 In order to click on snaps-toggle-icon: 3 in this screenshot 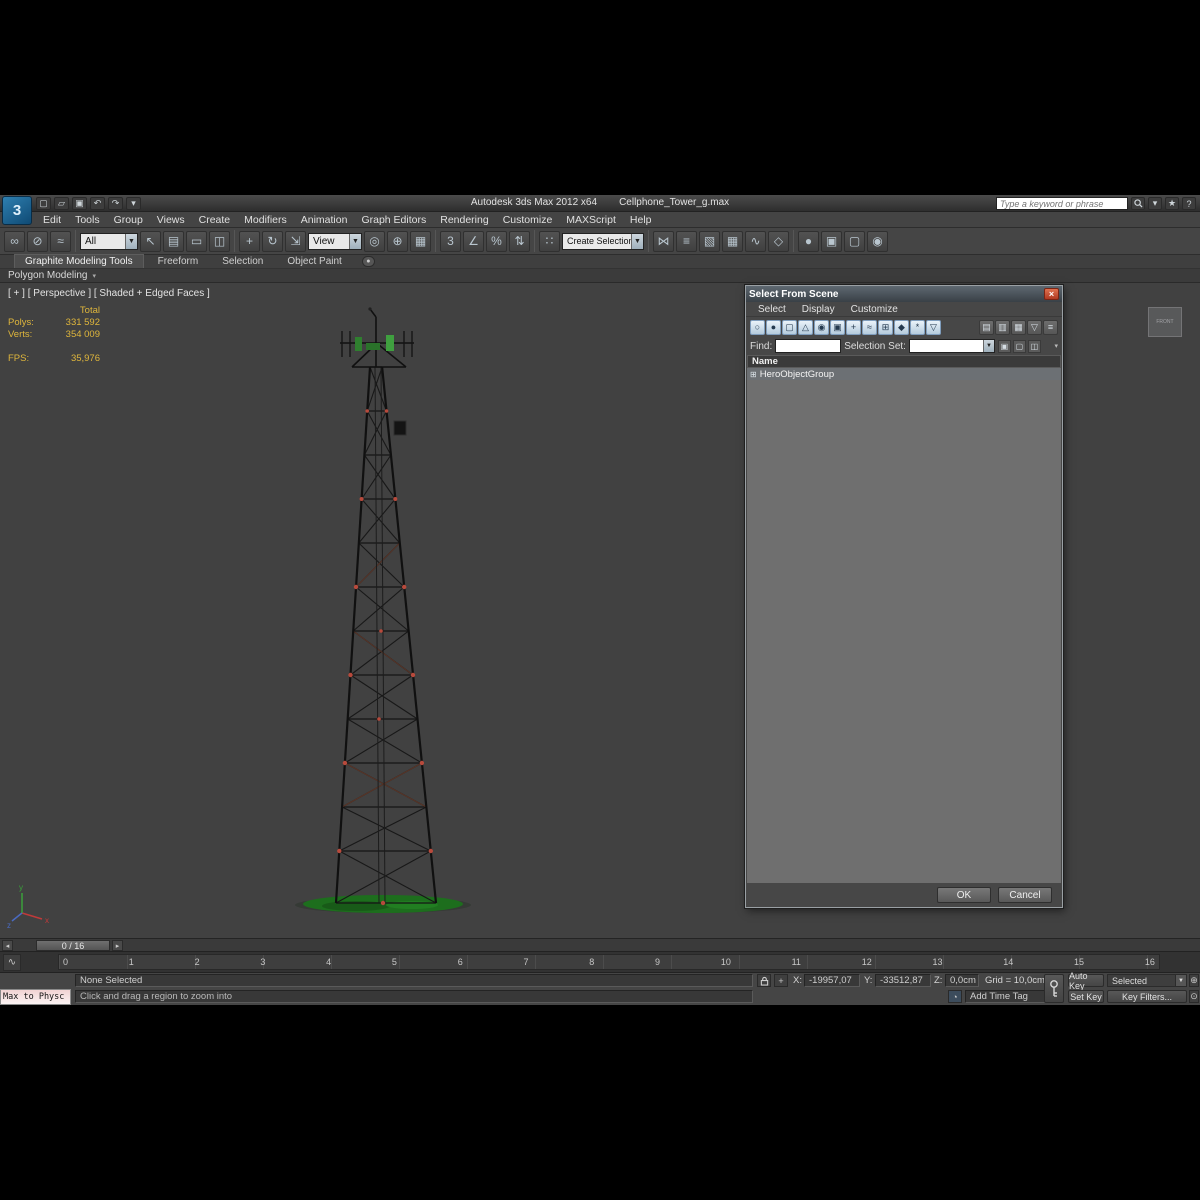, I will do `click(450, 241)`.